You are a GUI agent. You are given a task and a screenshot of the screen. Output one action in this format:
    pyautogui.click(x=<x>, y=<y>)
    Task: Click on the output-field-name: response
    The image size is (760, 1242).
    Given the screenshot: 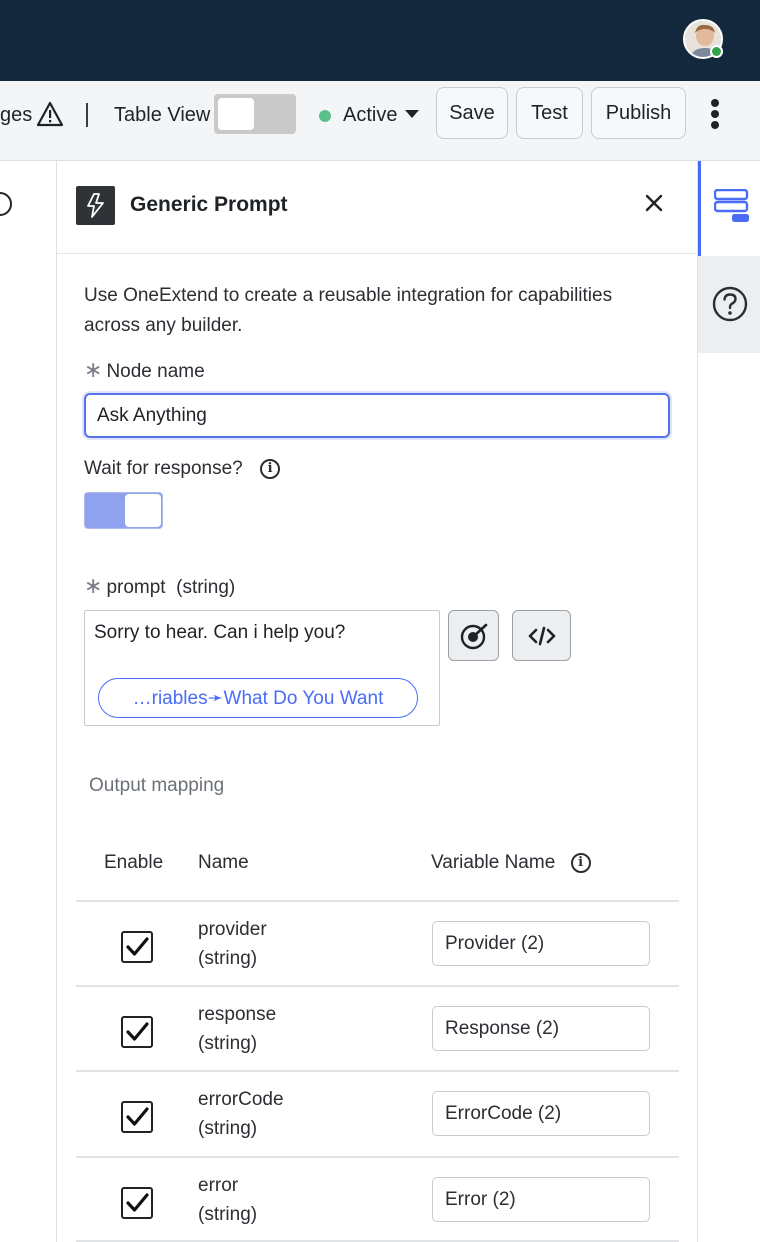 What is the action you would take?
    pyautogui.click(x=237, y=1014)
    